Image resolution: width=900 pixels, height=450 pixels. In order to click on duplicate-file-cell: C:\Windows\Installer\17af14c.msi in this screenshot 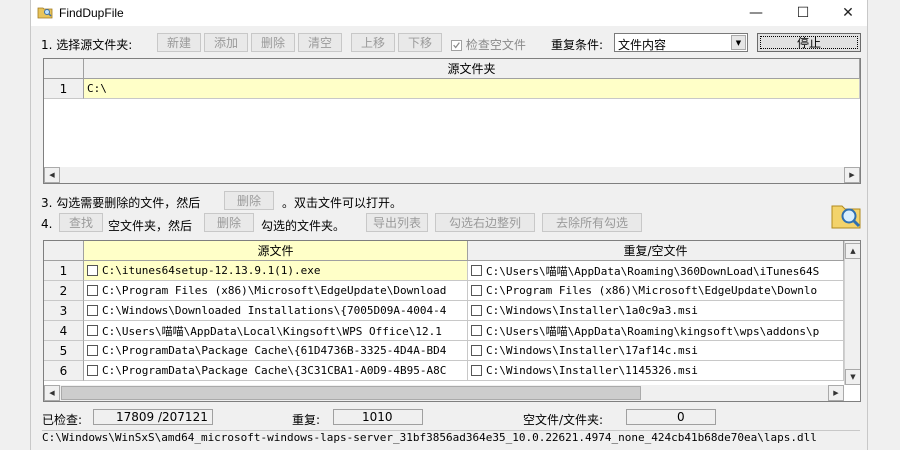, I will do `click(656, 351)`.